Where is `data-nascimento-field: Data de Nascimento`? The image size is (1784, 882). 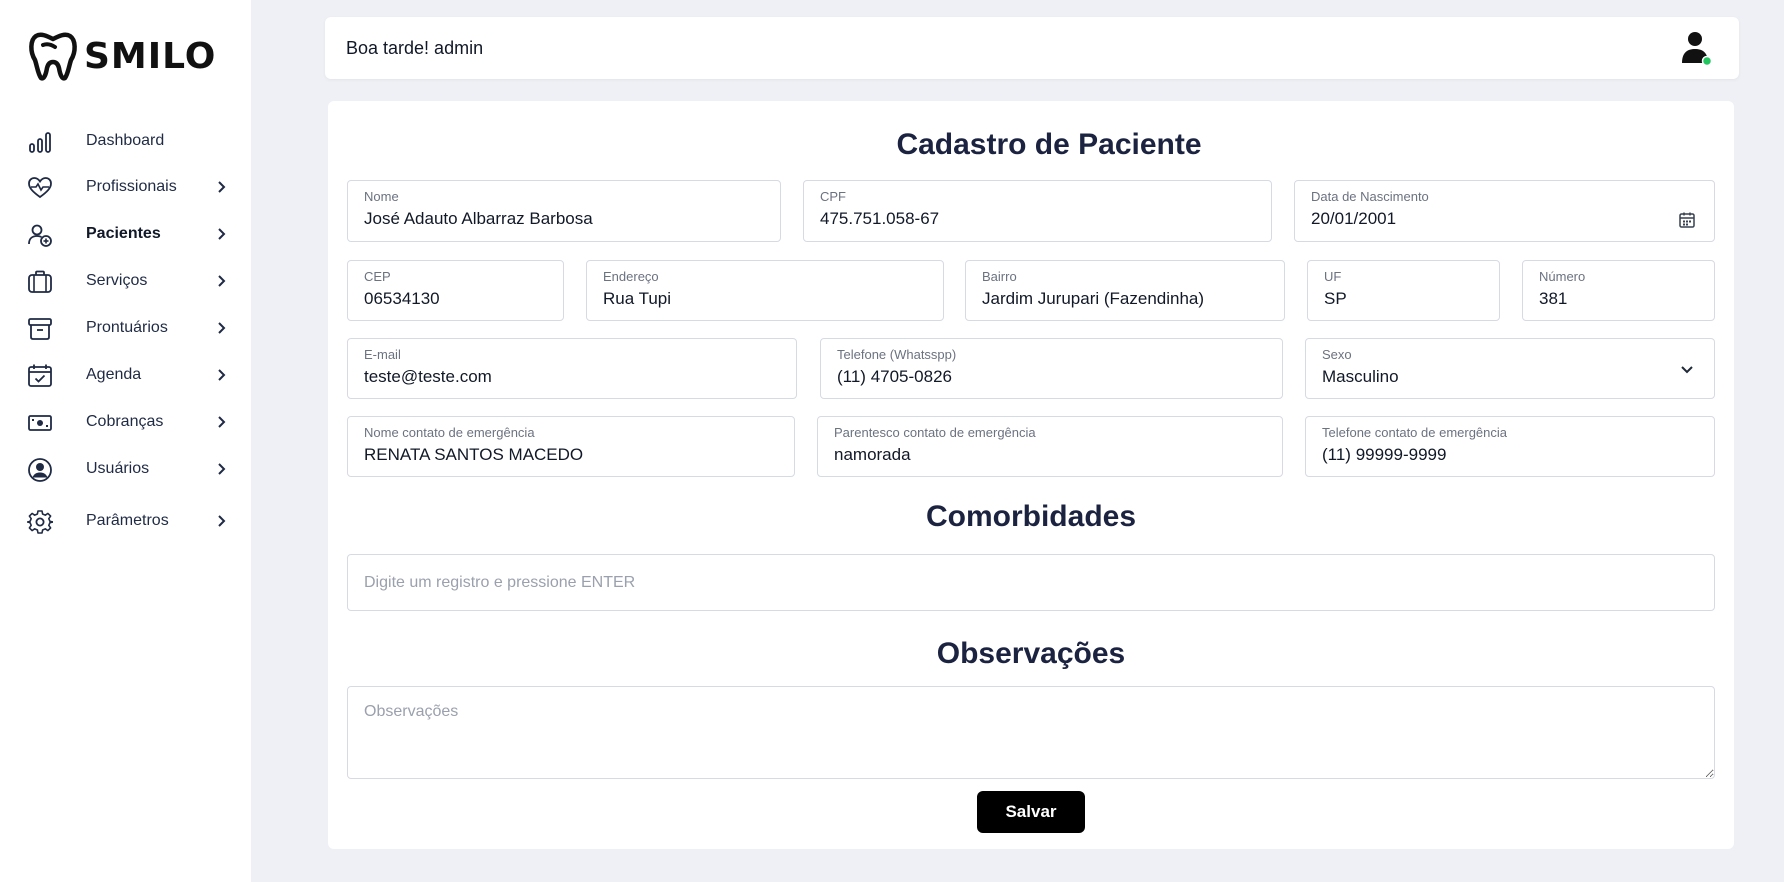 data-nascimento-field: Data de Nascimento is located at coordinates (1504, 211).